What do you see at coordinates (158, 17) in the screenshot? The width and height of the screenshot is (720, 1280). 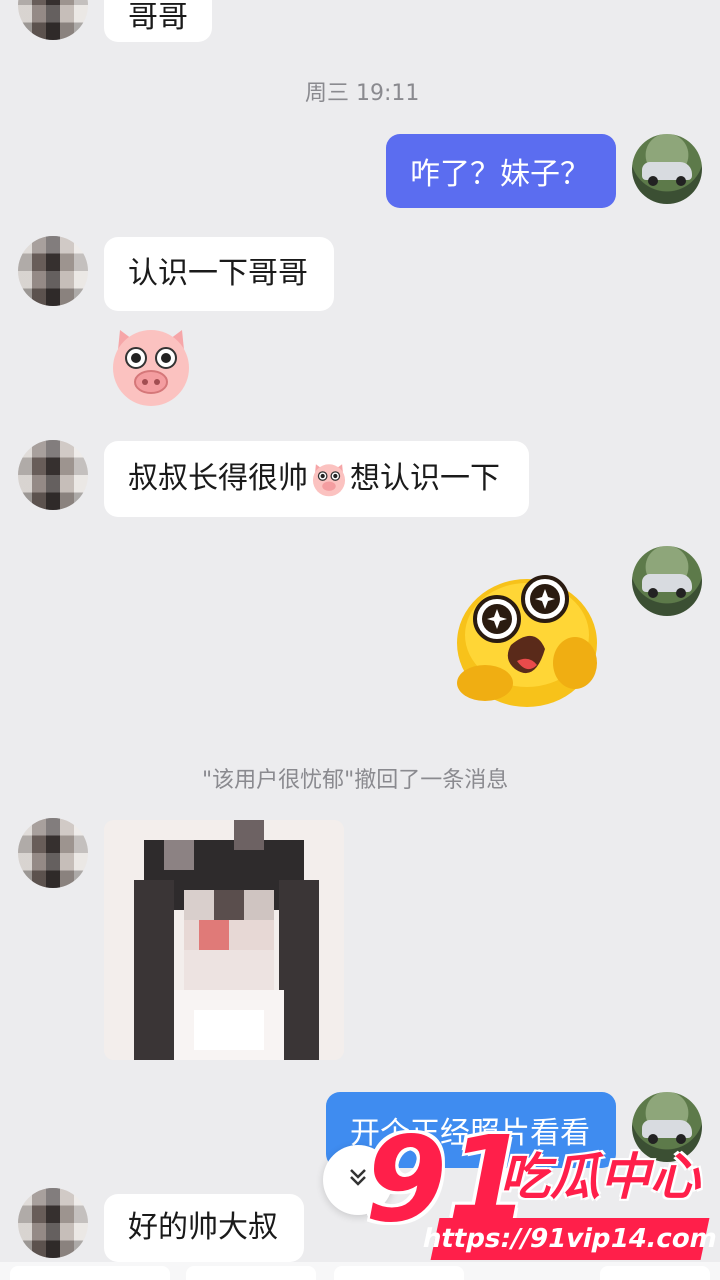 I see `message-text: 哥哥` at bounding box center [158, 17].